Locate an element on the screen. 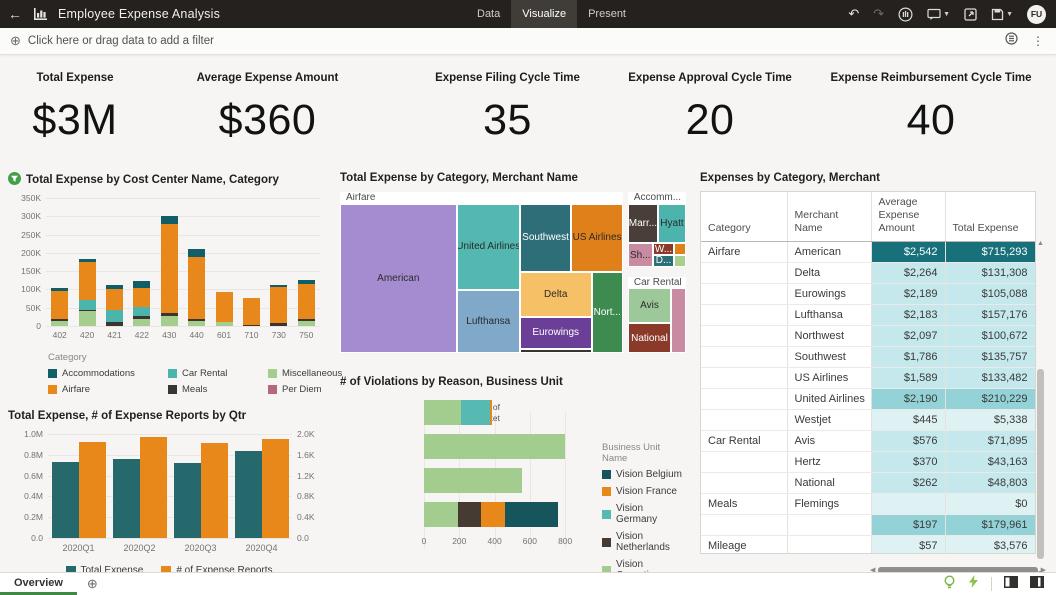 This screenshot has width=1056, height=595. treemap-group-header: Airfare is located at coordinates (481, 198).